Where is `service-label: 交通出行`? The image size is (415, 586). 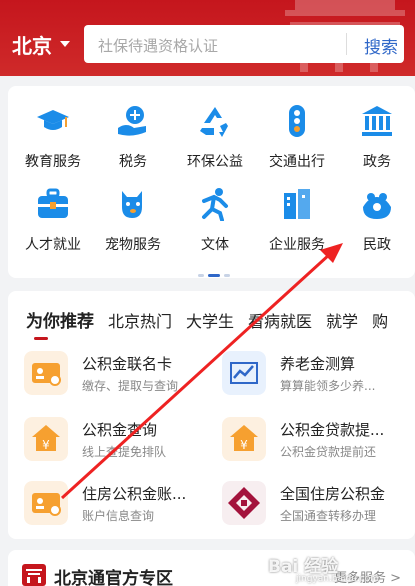 service-label: 交通出行 is located at coordinates (297, 162).